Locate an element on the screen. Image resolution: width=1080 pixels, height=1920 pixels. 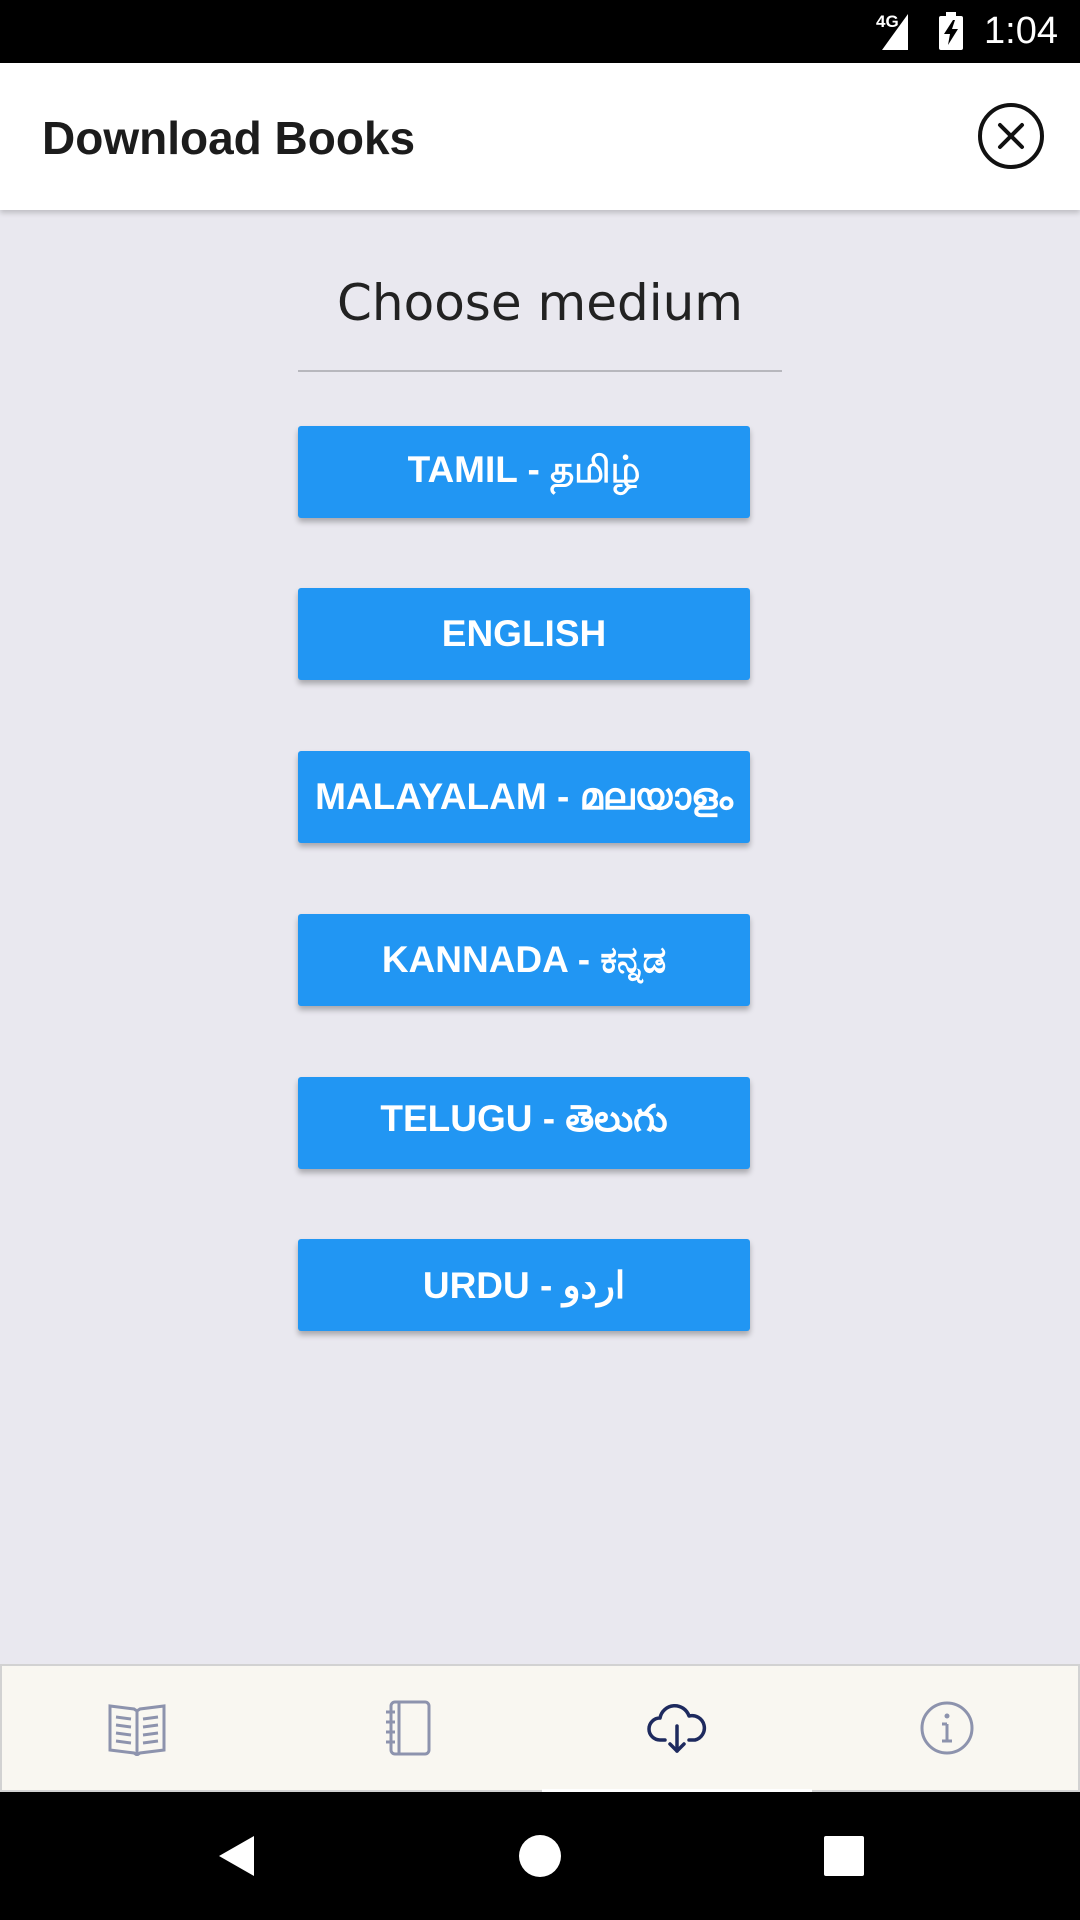
open-book-icon is located at coordinates (137, 1730).